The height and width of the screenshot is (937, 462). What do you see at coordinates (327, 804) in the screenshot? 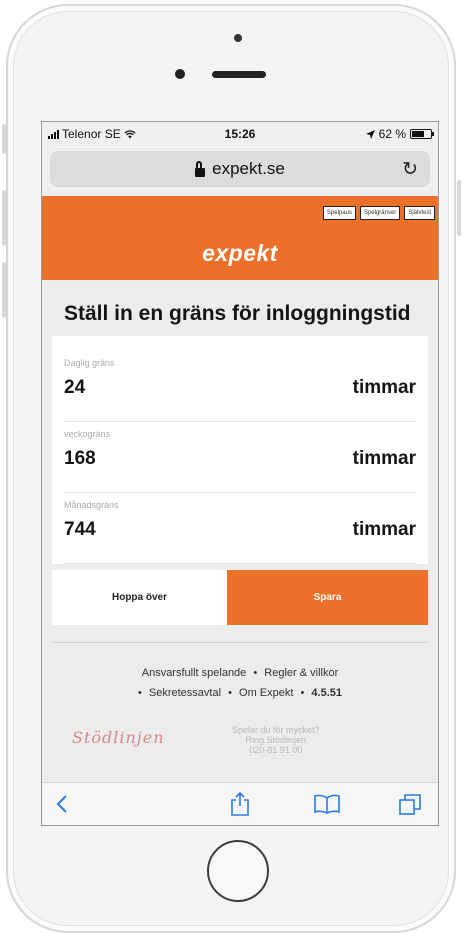
I see `bookmarks-icon` at bounding box center [327, 804].